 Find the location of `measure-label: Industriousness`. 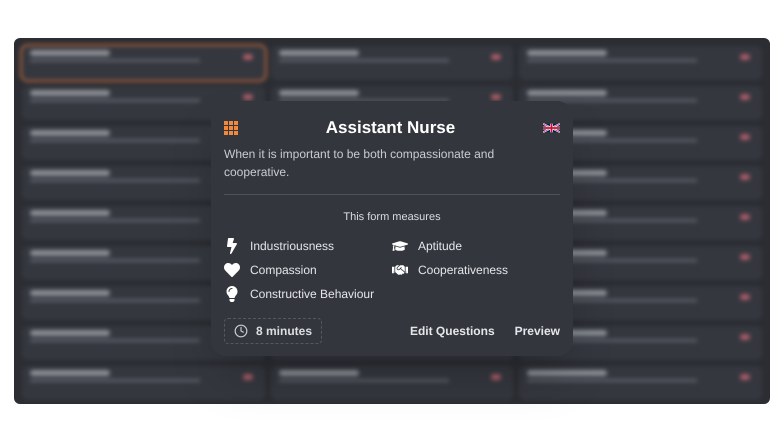

measure-label: Industriousness is located at coordinates (292, 246).